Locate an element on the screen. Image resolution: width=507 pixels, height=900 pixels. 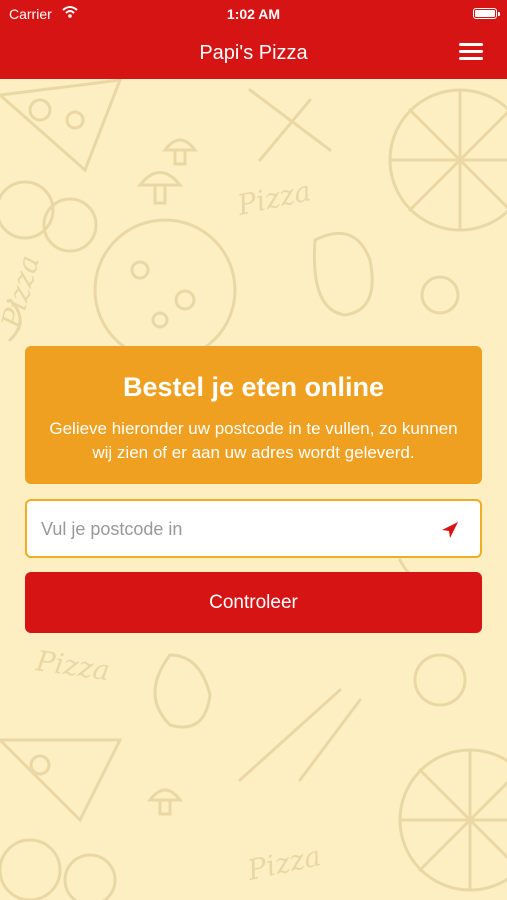
status-bar: Carrier 1:02 AM is located at coordinates (253, 14).